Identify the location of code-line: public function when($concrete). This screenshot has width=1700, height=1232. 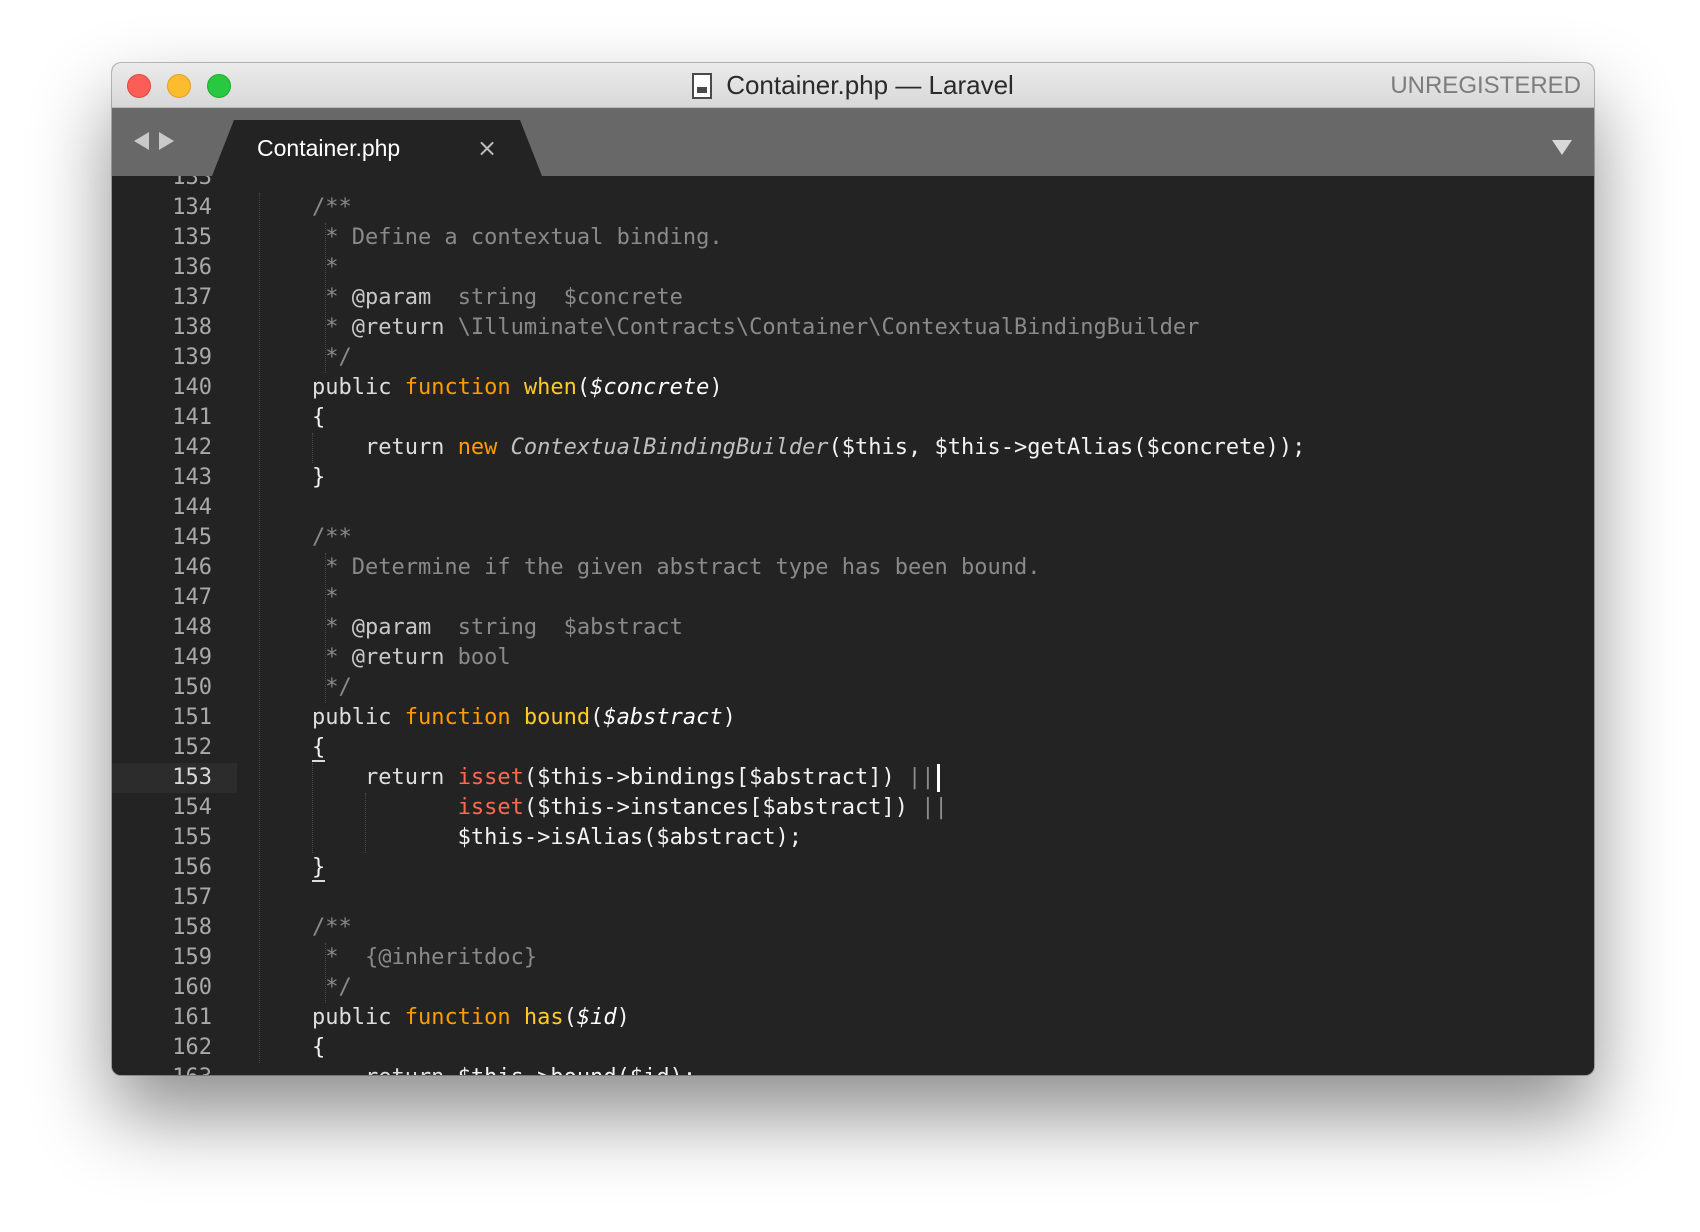
(915, 388).